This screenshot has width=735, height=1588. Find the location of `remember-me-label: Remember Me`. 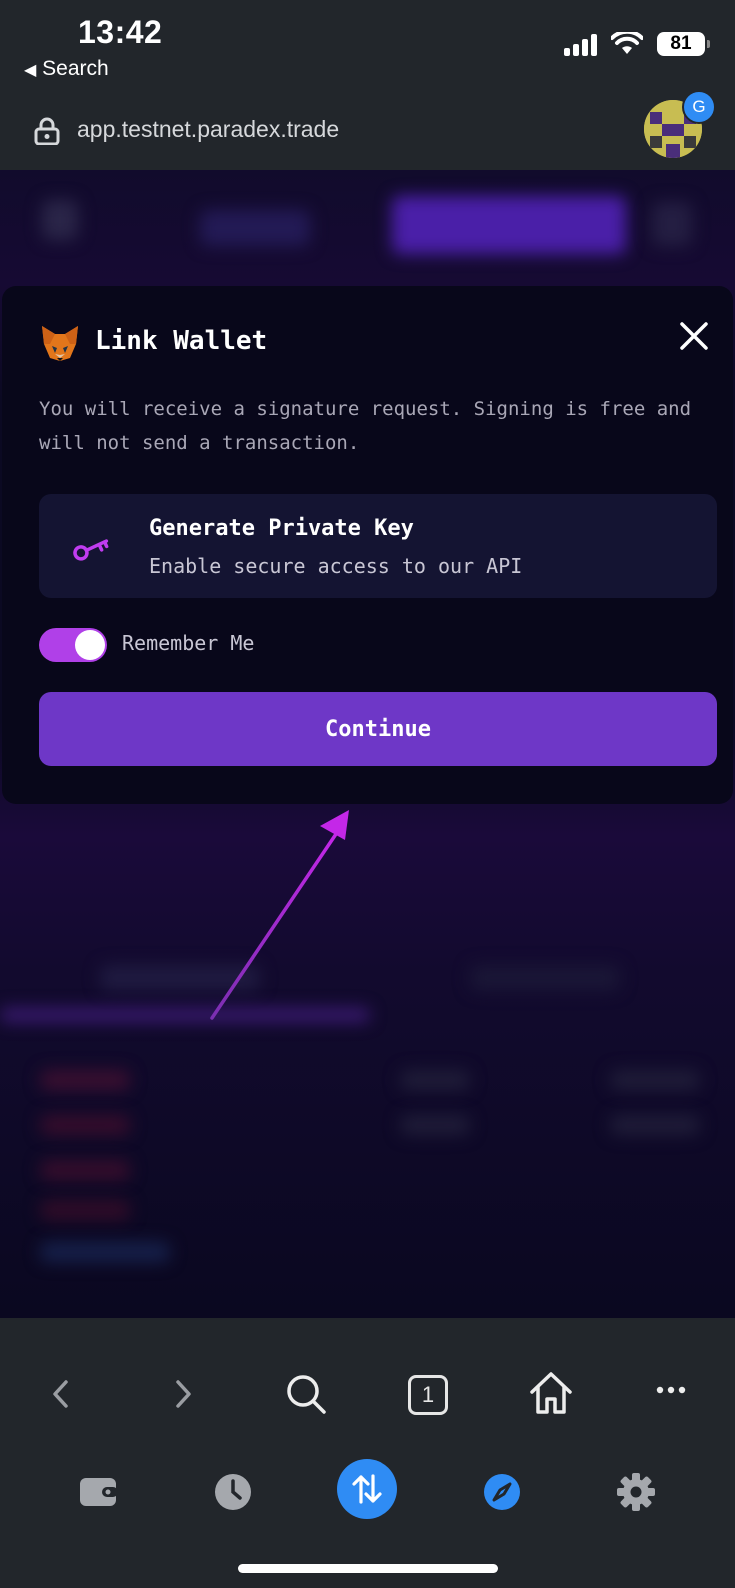

remember-me-label: Remember Me is located at coordinates (188, 643).